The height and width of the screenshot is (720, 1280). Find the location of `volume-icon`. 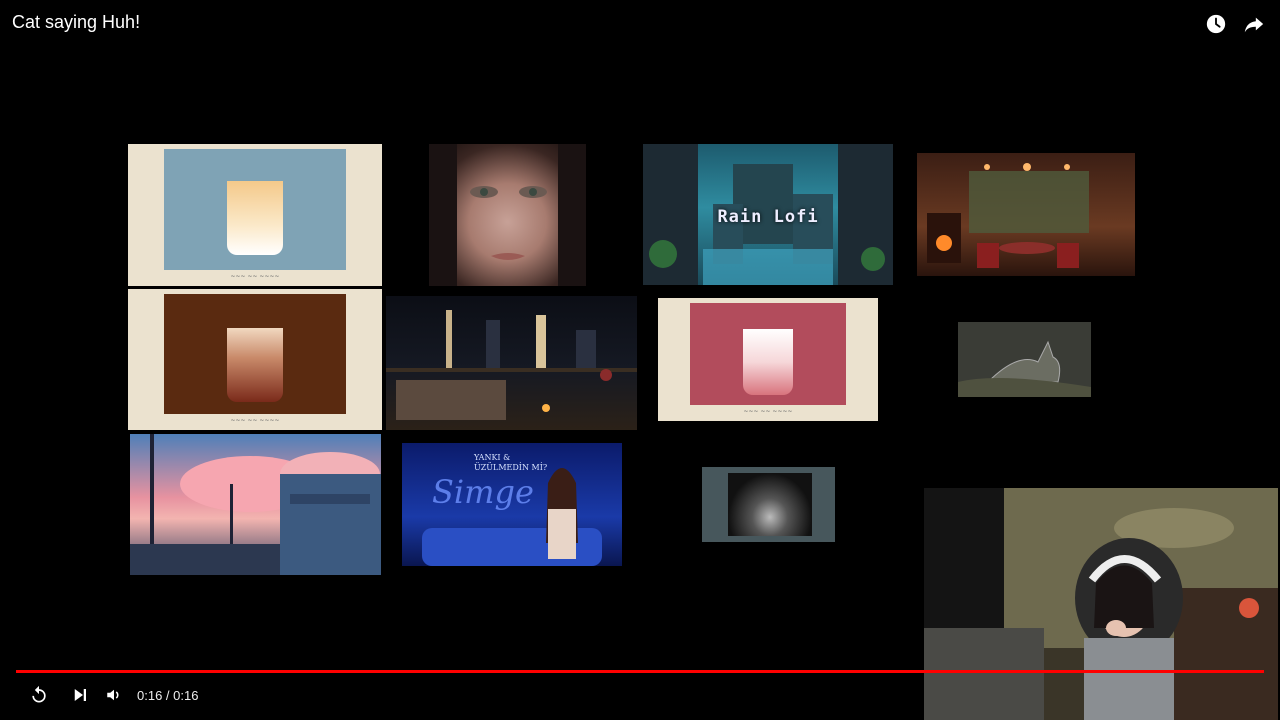

volume-icon is located at coordinates (113, 695).